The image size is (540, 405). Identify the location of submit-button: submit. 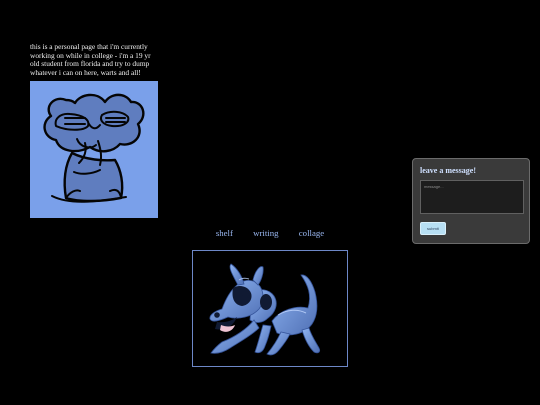
(433, 228).